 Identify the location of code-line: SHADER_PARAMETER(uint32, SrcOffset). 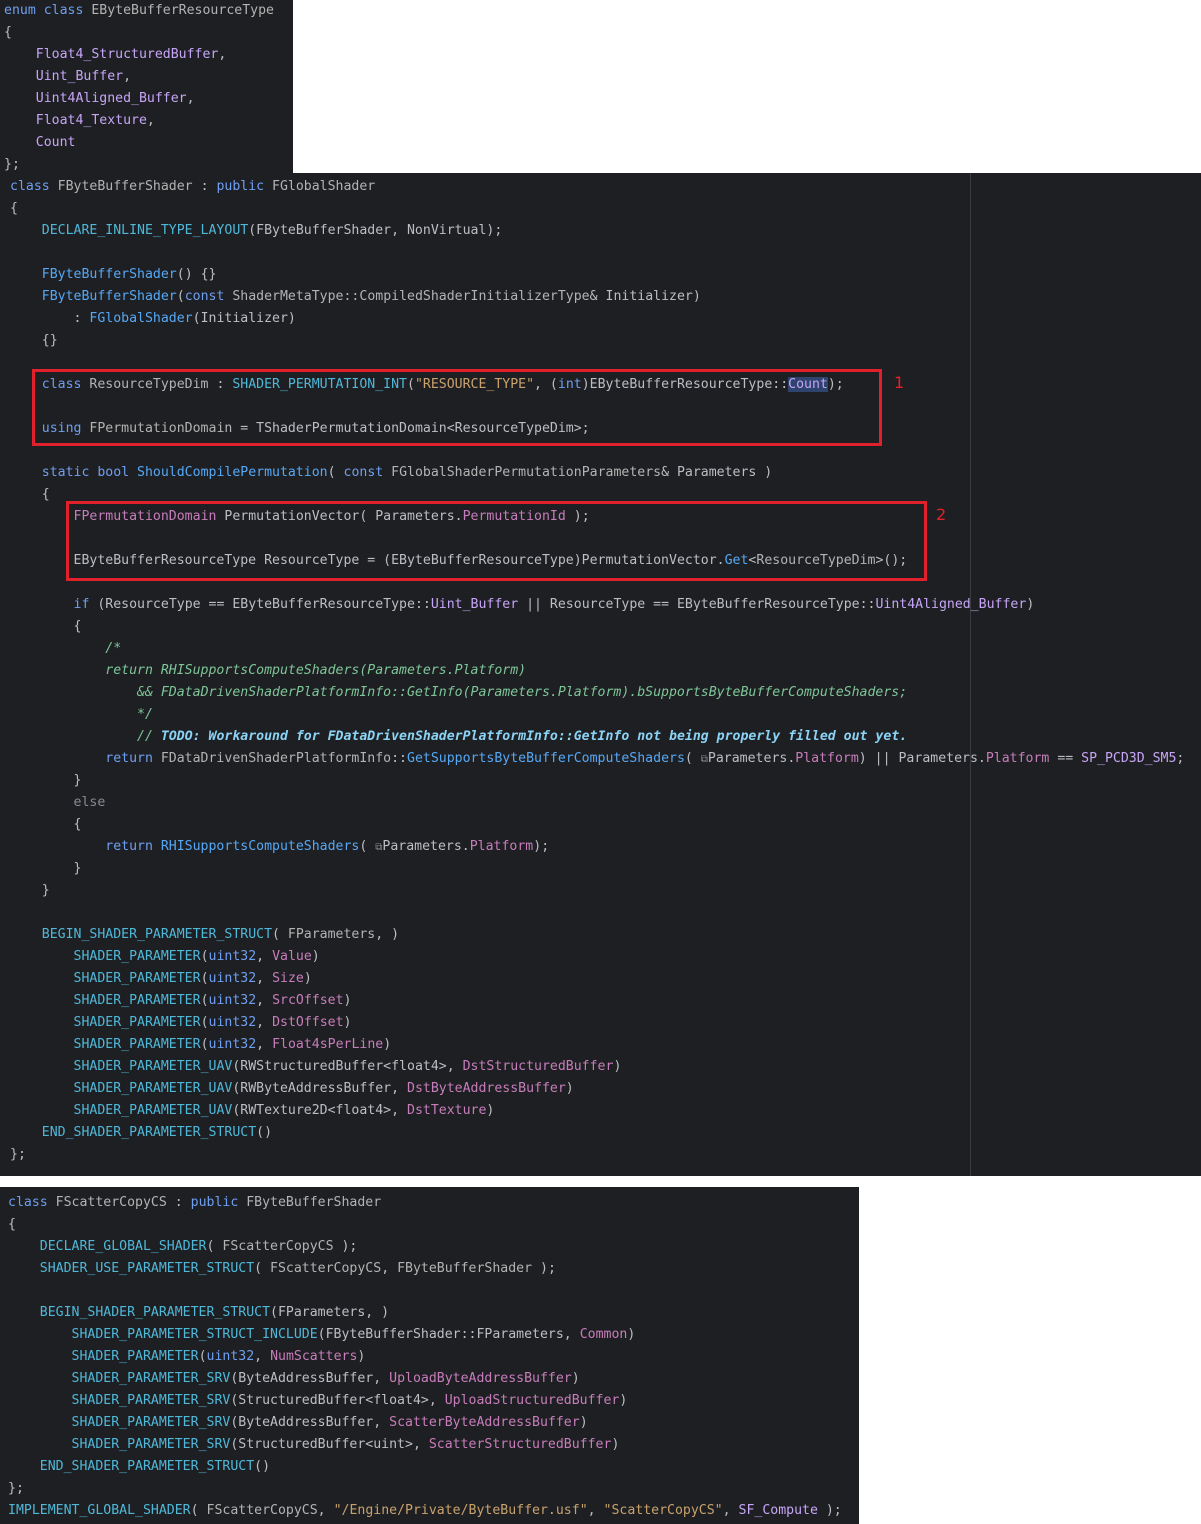
(181, 1001).